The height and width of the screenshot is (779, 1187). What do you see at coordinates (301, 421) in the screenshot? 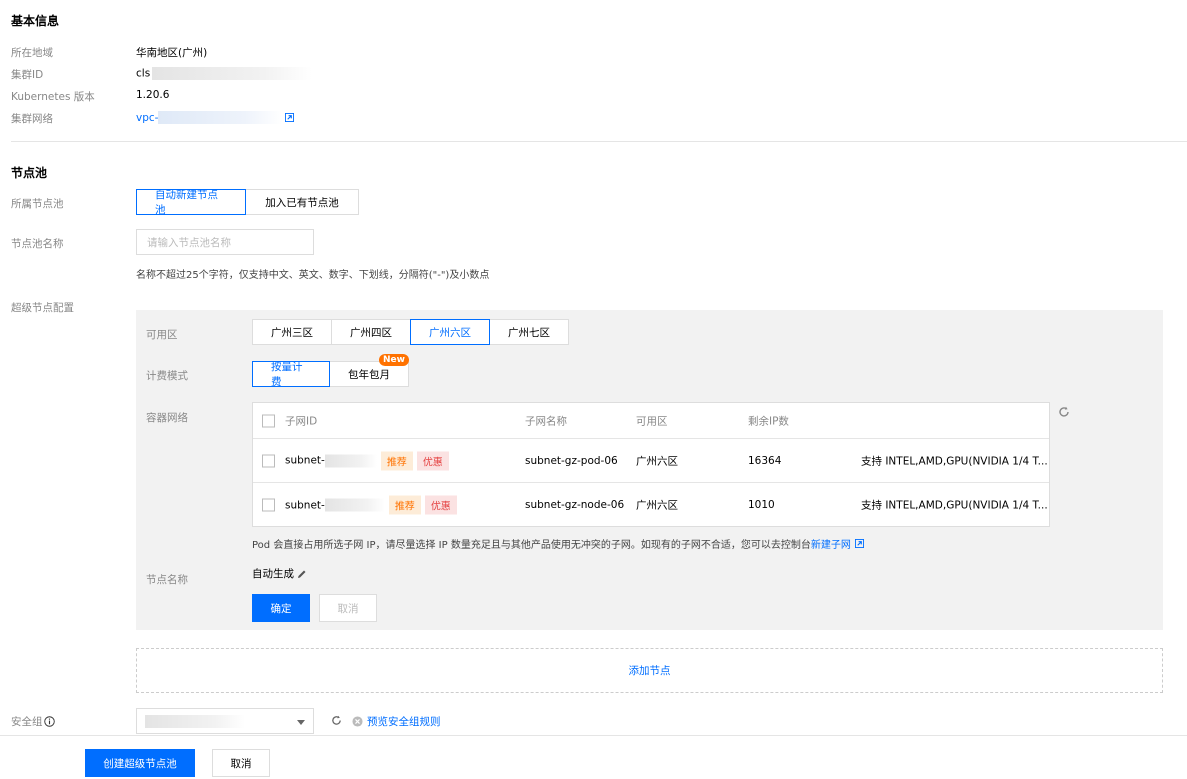
I see `header-subnet-id: 子网ID` at bounding box center [301, 421].